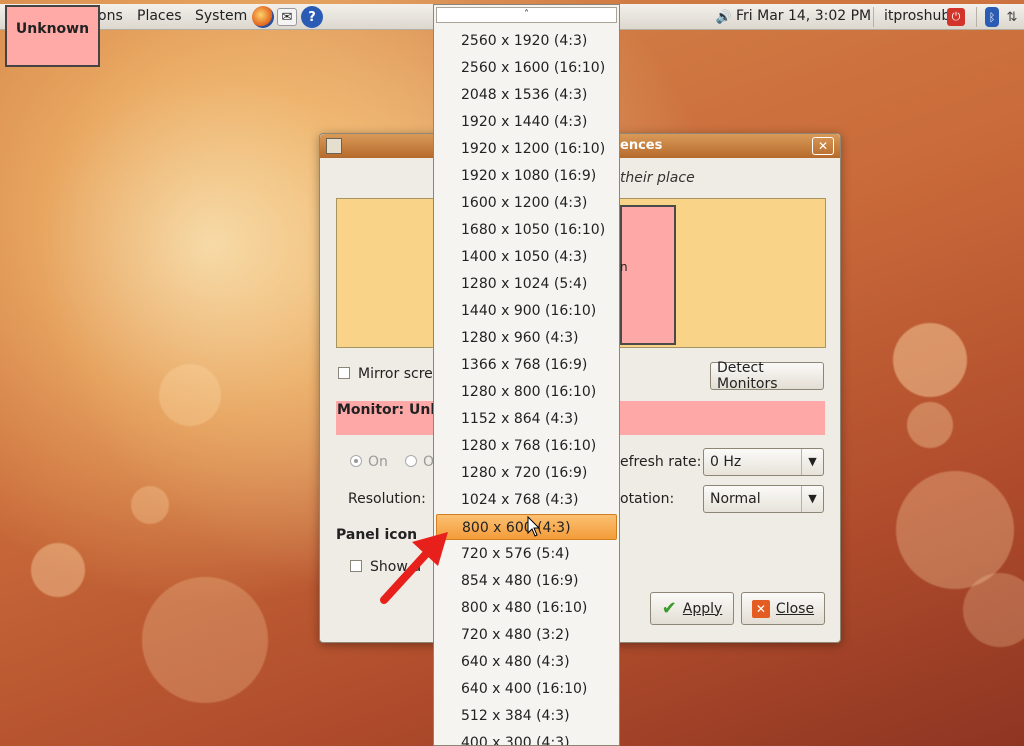 The width and height of the screenshot is (1024, 746). I want to click on mirror-screens-checkbox: Mirror scree, so click(389, 374).